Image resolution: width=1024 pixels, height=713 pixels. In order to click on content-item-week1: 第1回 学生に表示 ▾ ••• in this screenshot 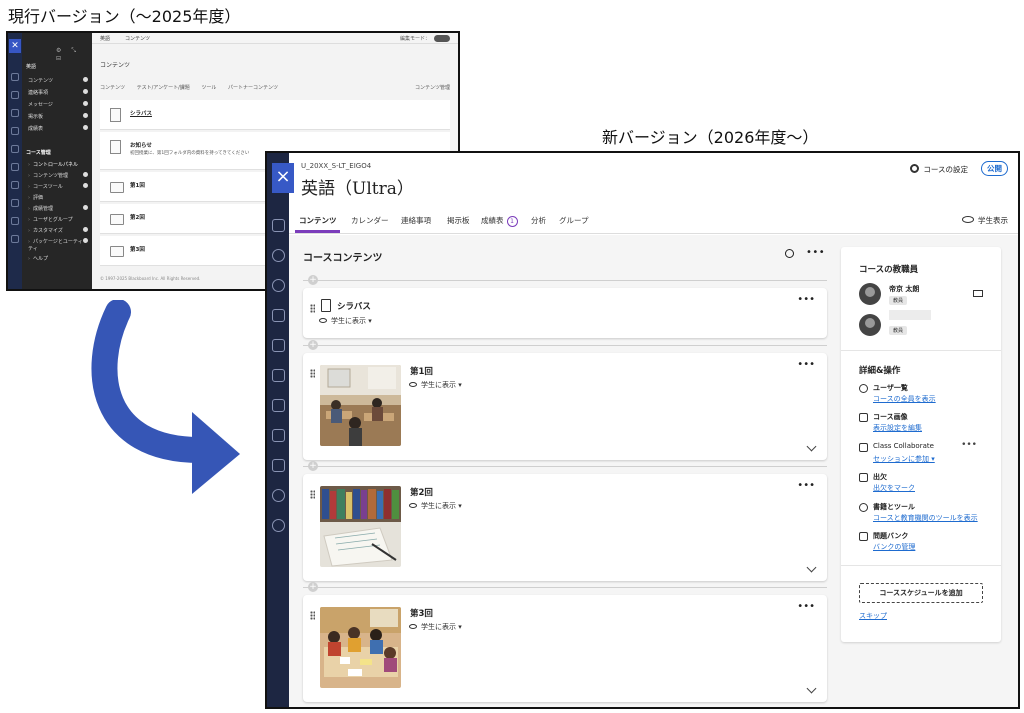, I will do `click(565, 406)`.